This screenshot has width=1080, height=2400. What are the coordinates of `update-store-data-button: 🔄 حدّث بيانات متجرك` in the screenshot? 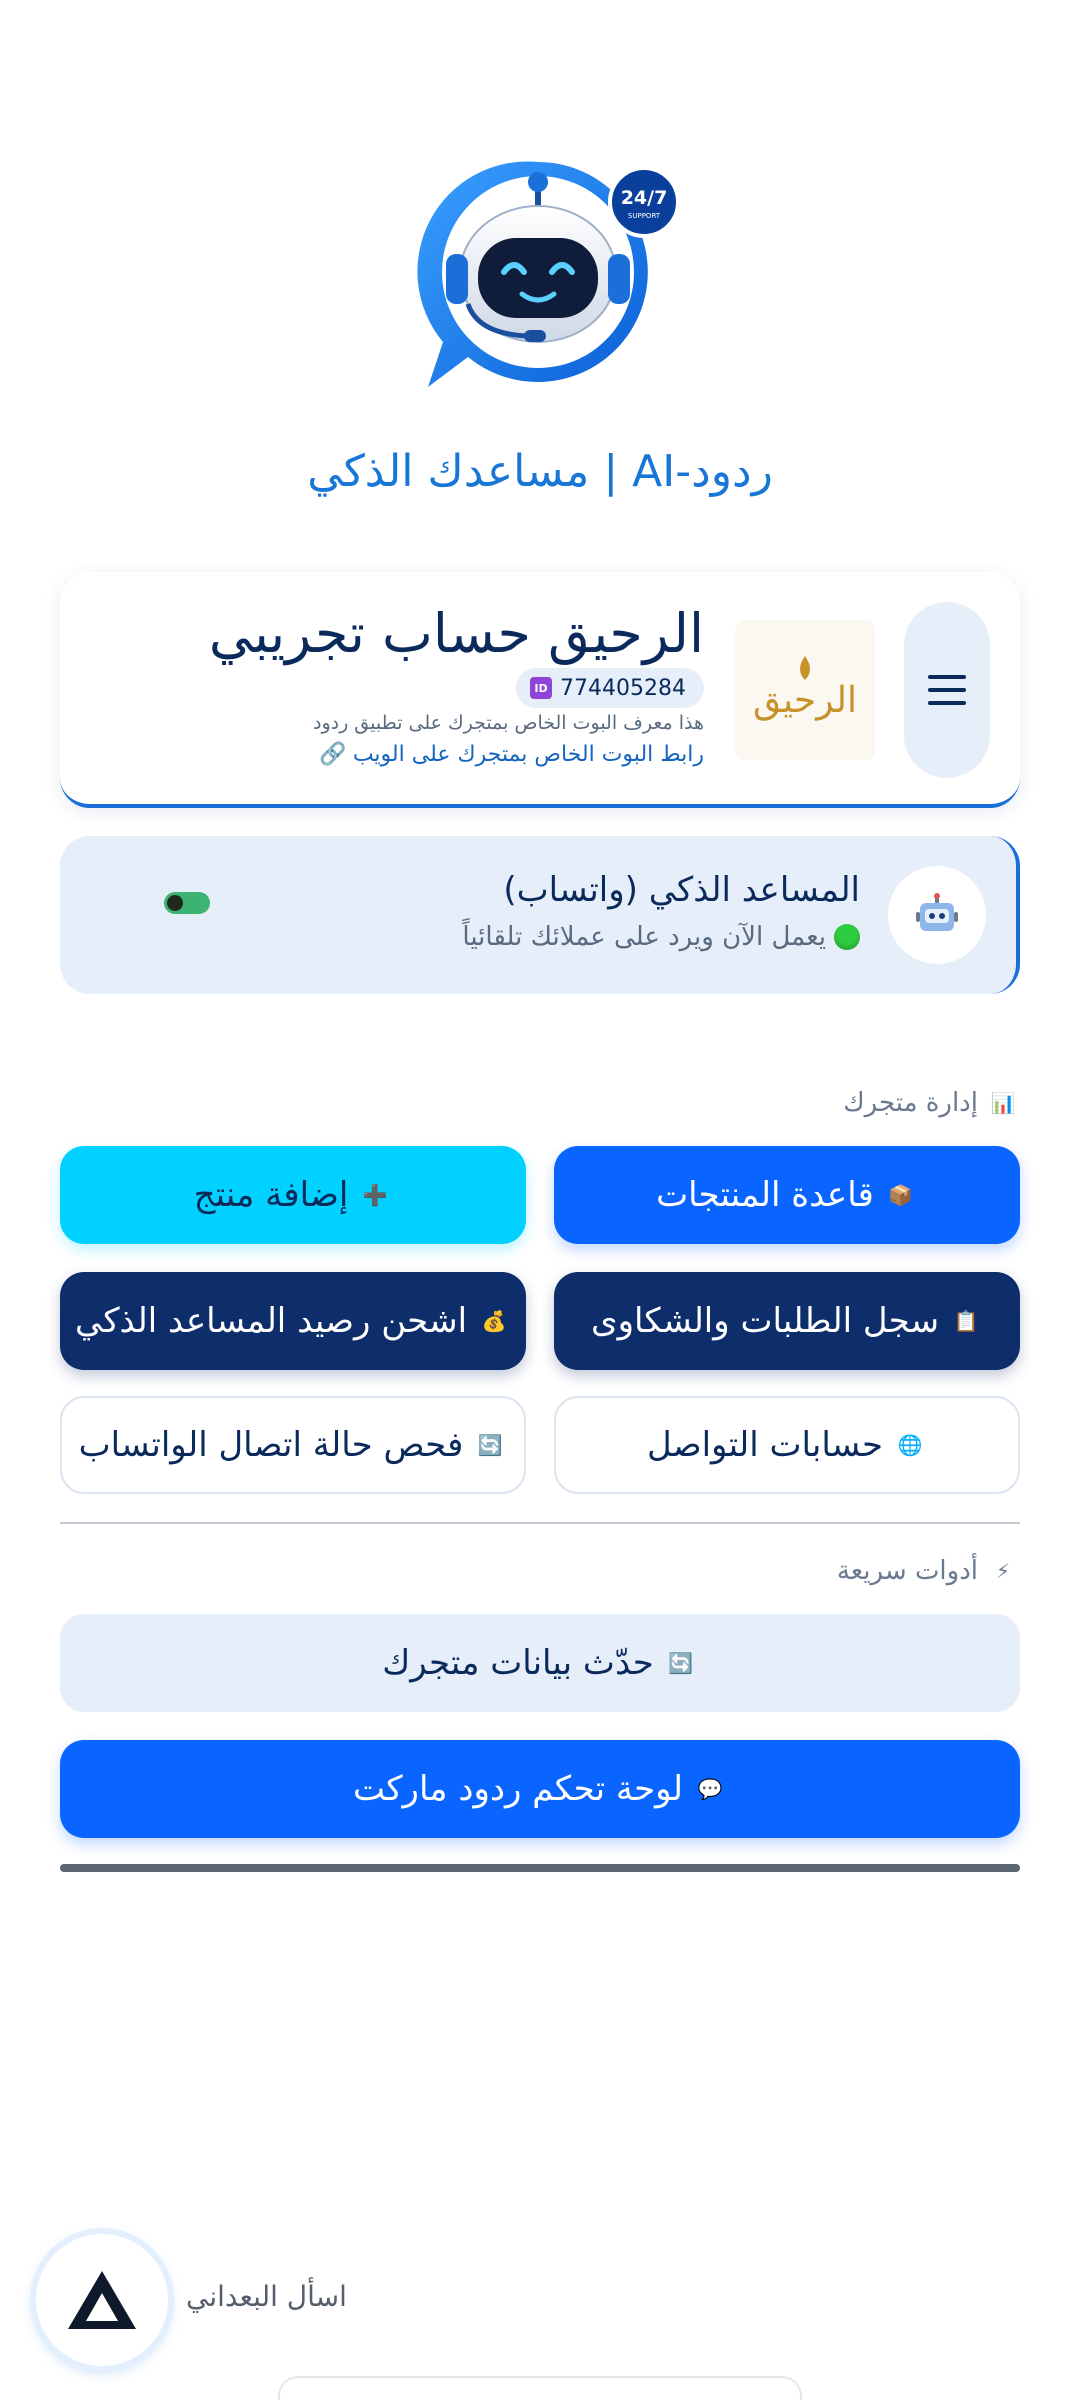 It's located at (540, 1663).